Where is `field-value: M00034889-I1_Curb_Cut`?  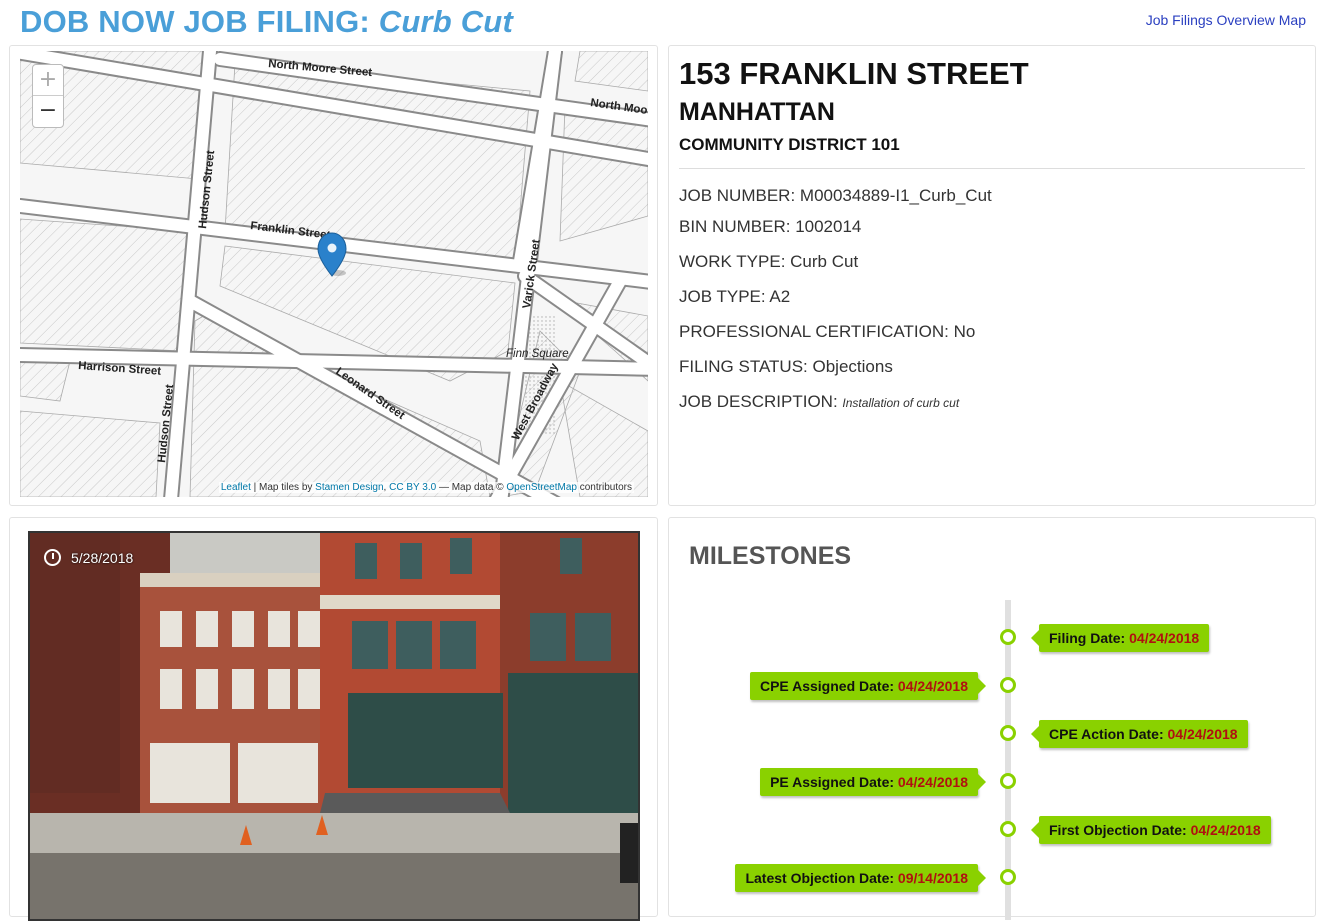 field-value: M00034889-I1_Curb_Cut is located at coordinates (895, 195).